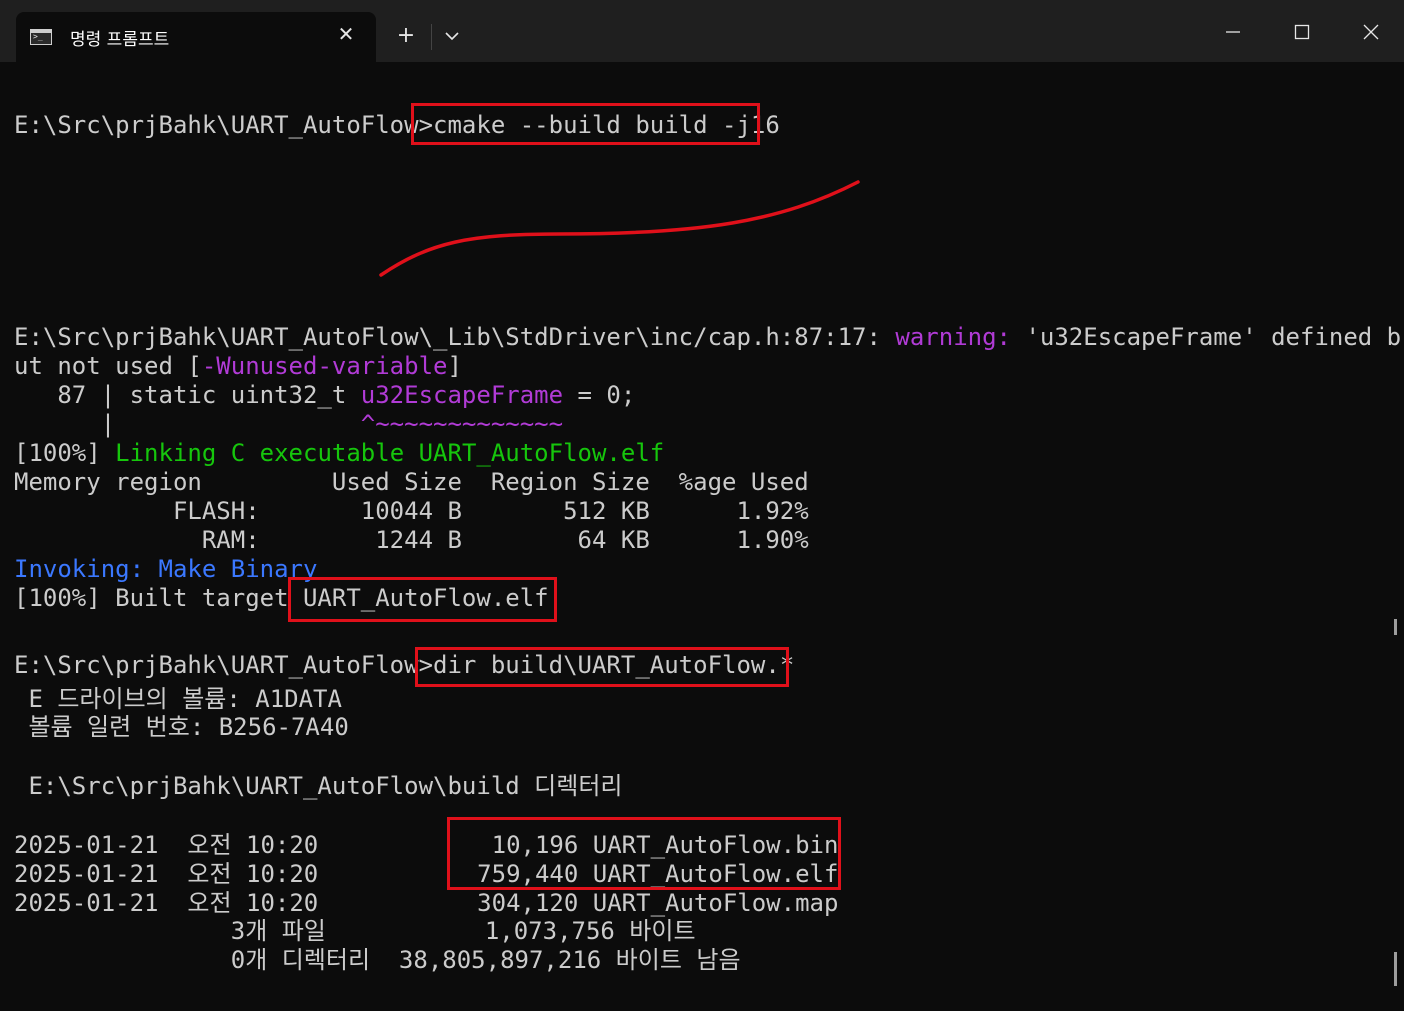 The height and width of the screenshot is (1011, 1404). I want to click on command-prompt-icon, so click(41, 37).